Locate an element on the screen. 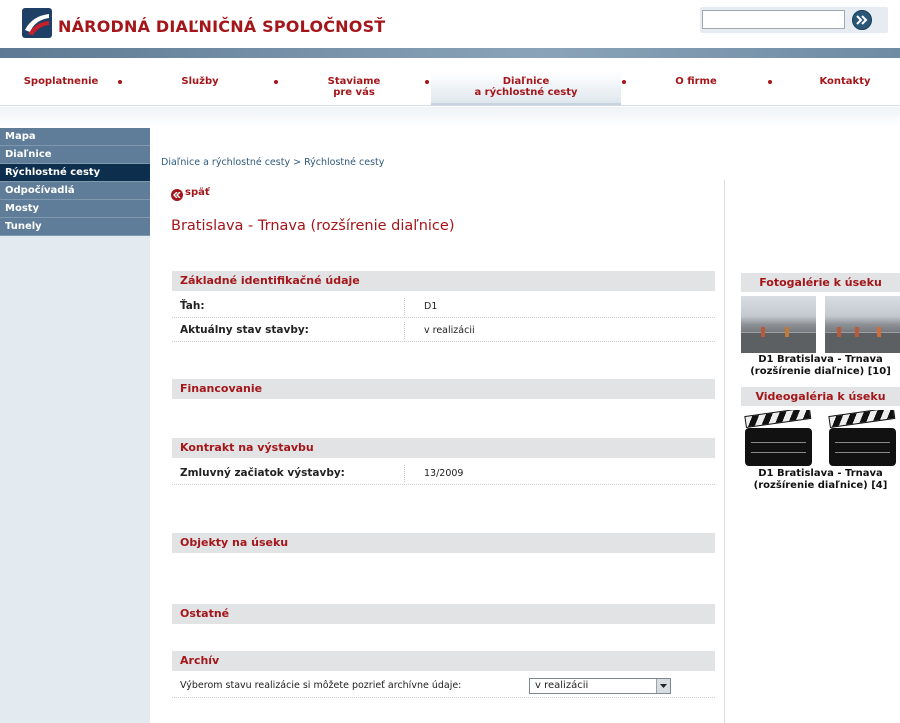 Image resolution: width=900 pixels, height=723 pixels. row-key: Aktuálny stav stavby: is located at coordinates (244, 330).